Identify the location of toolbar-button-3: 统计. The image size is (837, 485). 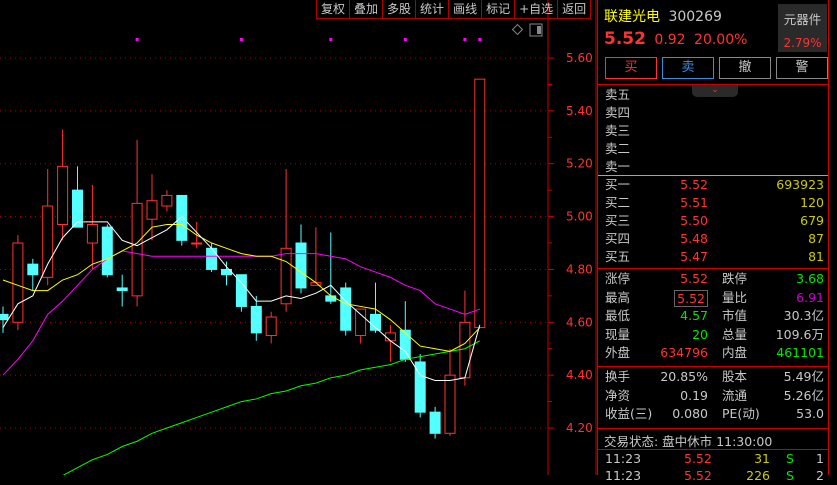
(433, 9).